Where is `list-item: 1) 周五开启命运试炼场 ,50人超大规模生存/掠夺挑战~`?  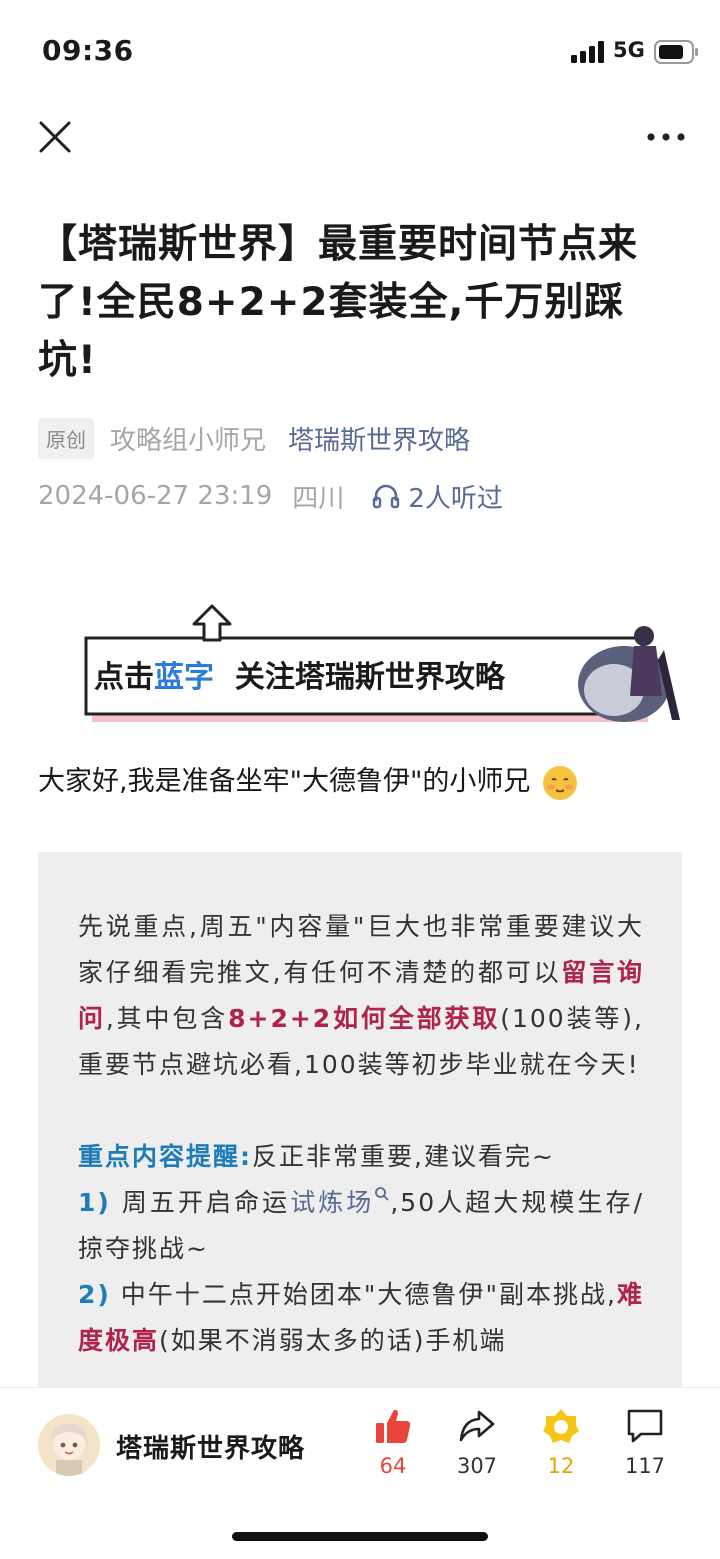
list-item: 1) 周五开启命运试炼场 ,50人超大规模生存/掠夺挑战~ is located at coordinates (361, 1226).